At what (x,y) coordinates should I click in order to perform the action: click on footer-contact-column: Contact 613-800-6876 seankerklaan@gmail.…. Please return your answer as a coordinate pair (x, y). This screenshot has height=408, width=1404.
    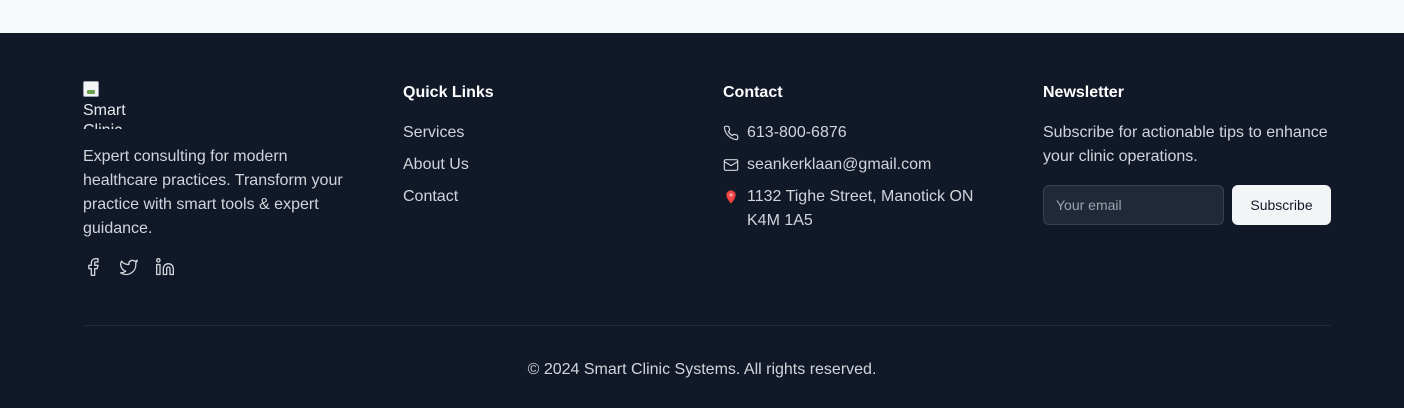
    Looking at the image, I should click on (858, 161).